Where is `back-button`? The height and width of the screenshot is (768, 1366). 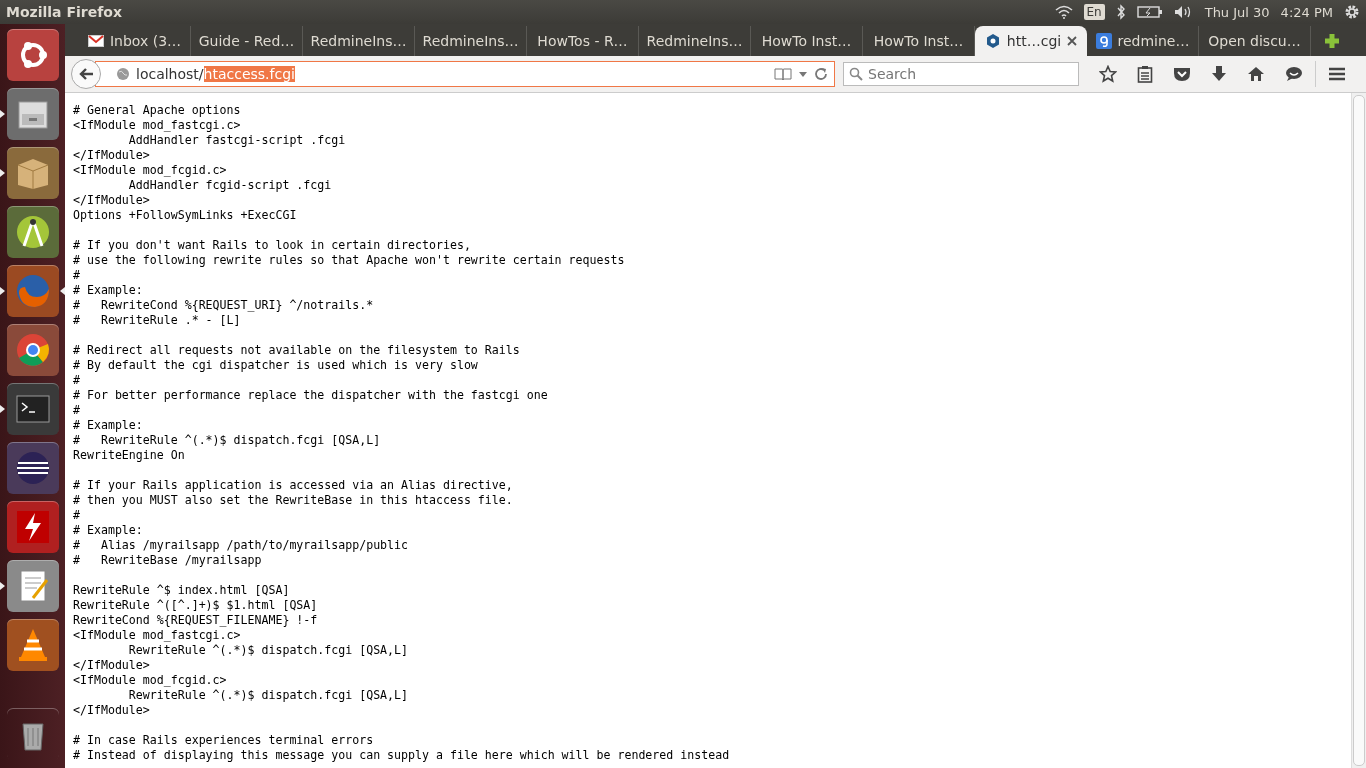
back-button is located at coordinates (86, 74).